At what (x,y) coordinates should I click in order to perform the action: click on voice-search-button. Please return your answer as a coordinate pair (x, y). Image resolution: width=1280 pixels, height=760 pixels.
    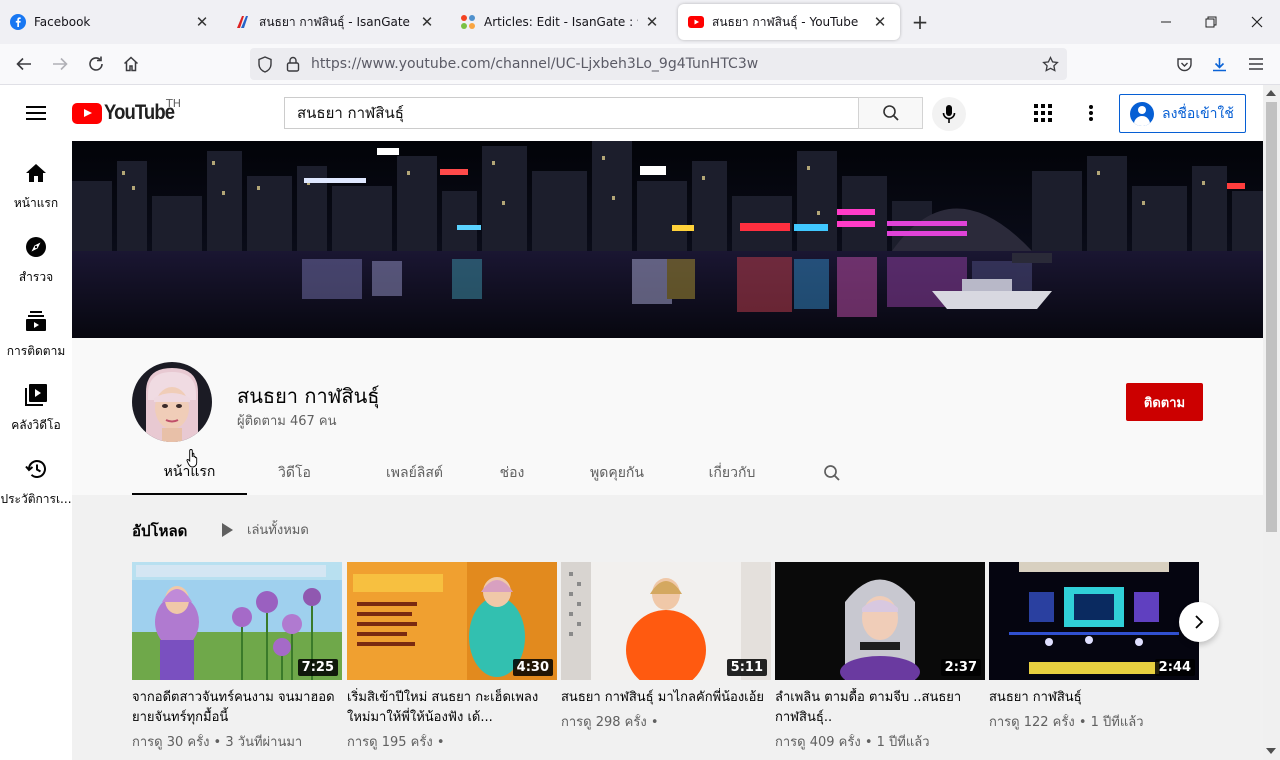
    Looking at the image, I should click on (949, 114).